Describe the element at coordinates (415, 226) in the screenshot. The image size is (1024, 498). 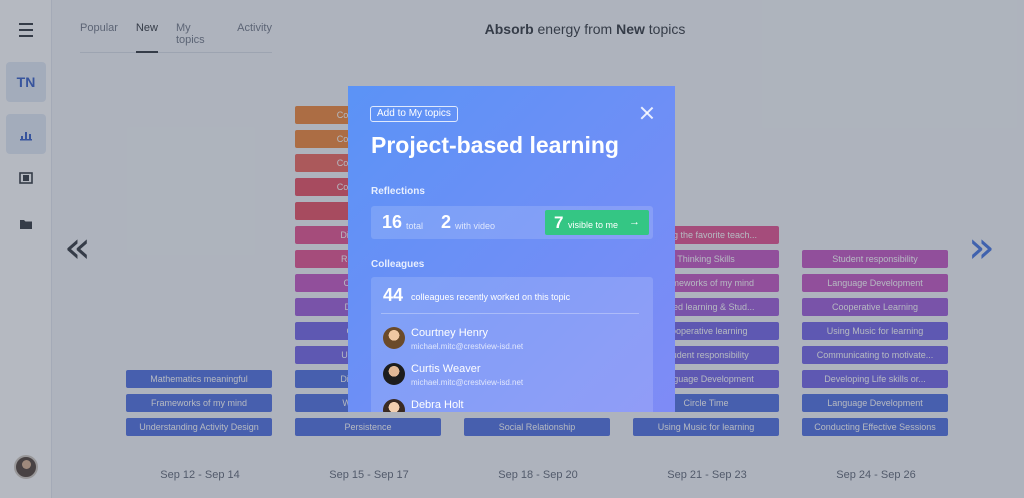
I see `reflections-total-label: total` at that location.